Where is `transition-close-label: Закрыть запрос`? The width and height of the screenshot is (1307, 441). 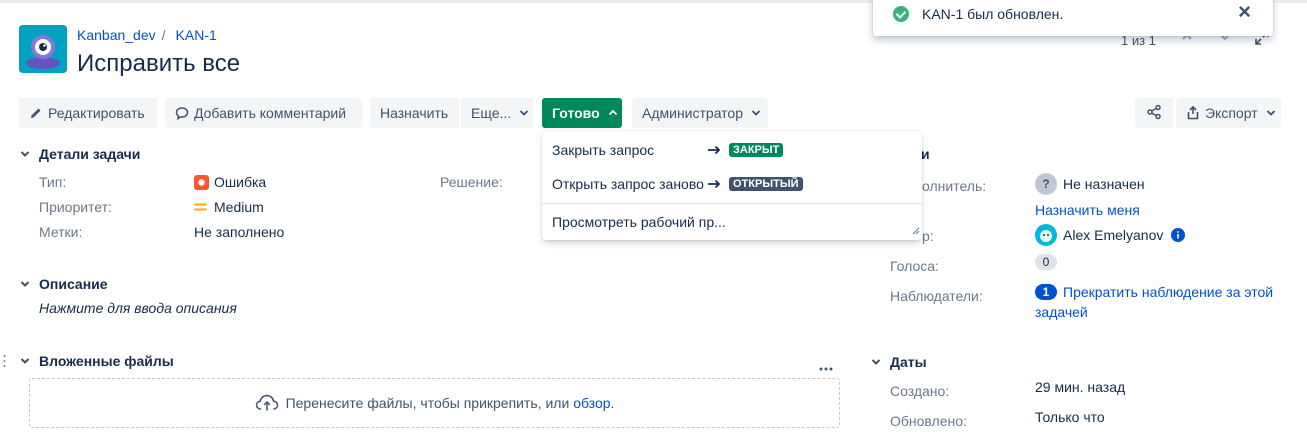
transition-close-label: Закрыть запрос is located at coordinates (603, 150).